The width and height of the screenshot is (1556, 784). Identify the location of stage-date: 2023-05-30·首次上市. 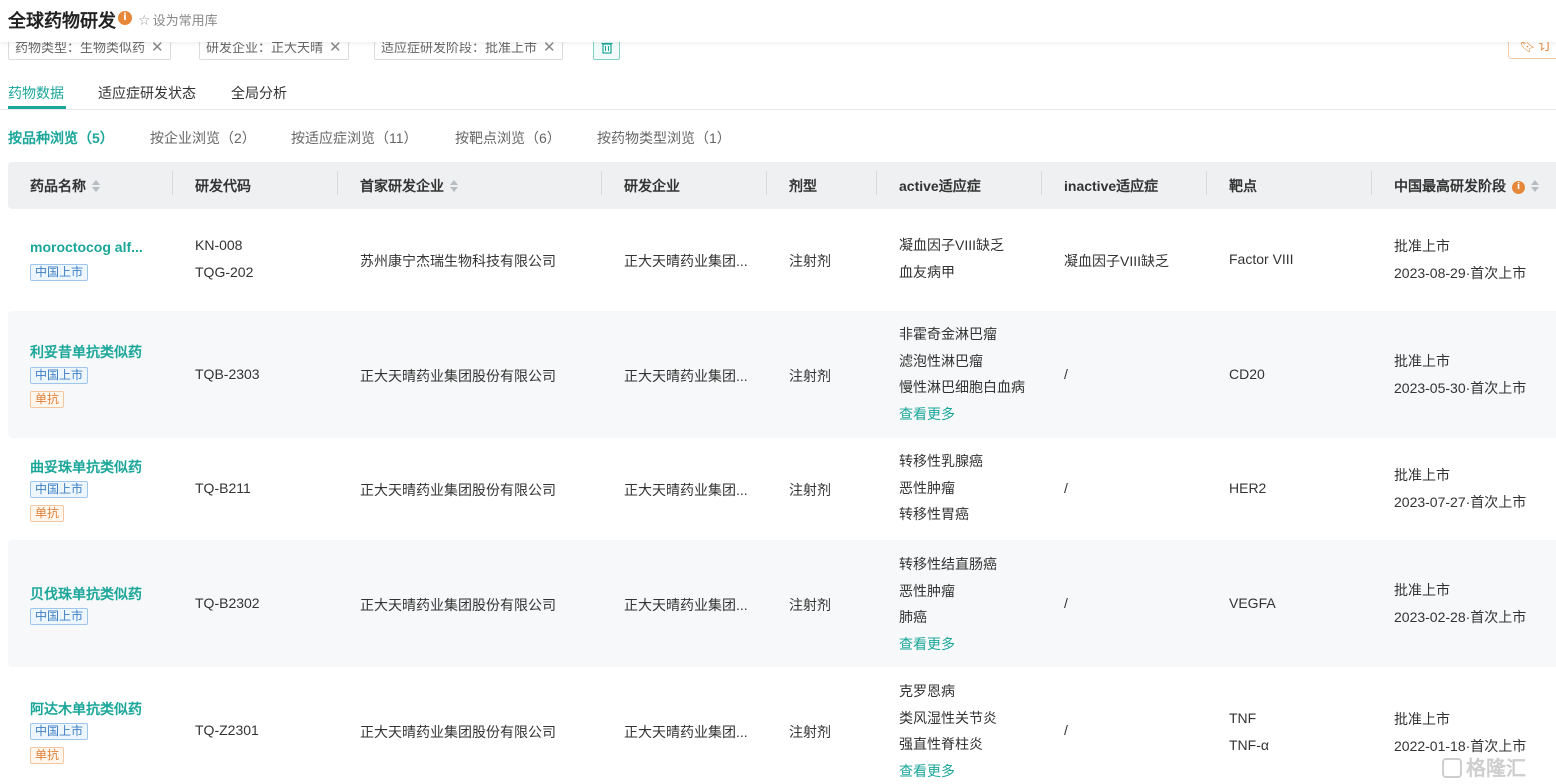
(1460, 388).